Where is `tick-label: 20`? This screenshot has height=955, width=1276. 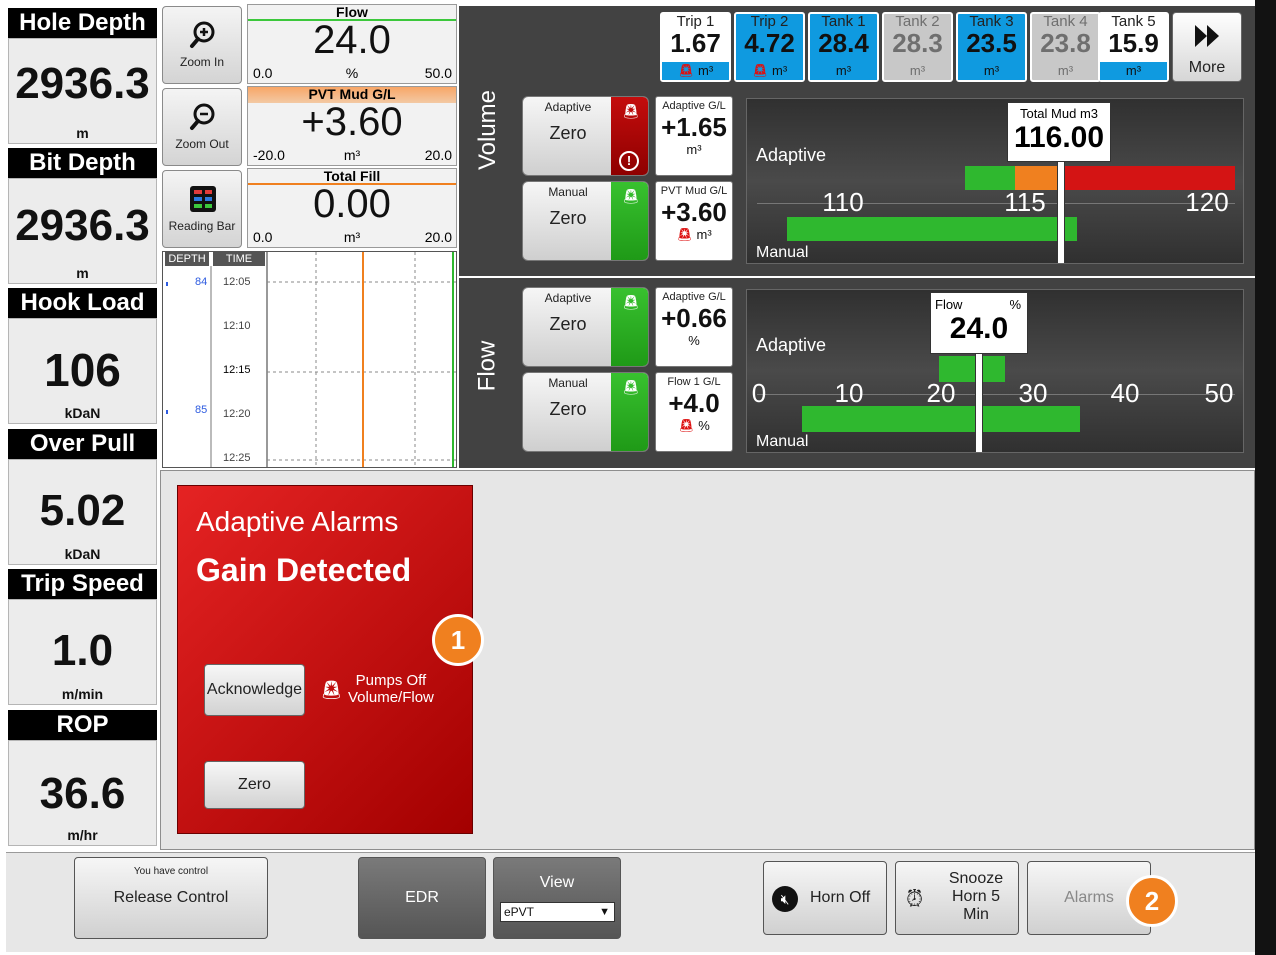
tick-label: 20 is located at coordinates (941, 393).